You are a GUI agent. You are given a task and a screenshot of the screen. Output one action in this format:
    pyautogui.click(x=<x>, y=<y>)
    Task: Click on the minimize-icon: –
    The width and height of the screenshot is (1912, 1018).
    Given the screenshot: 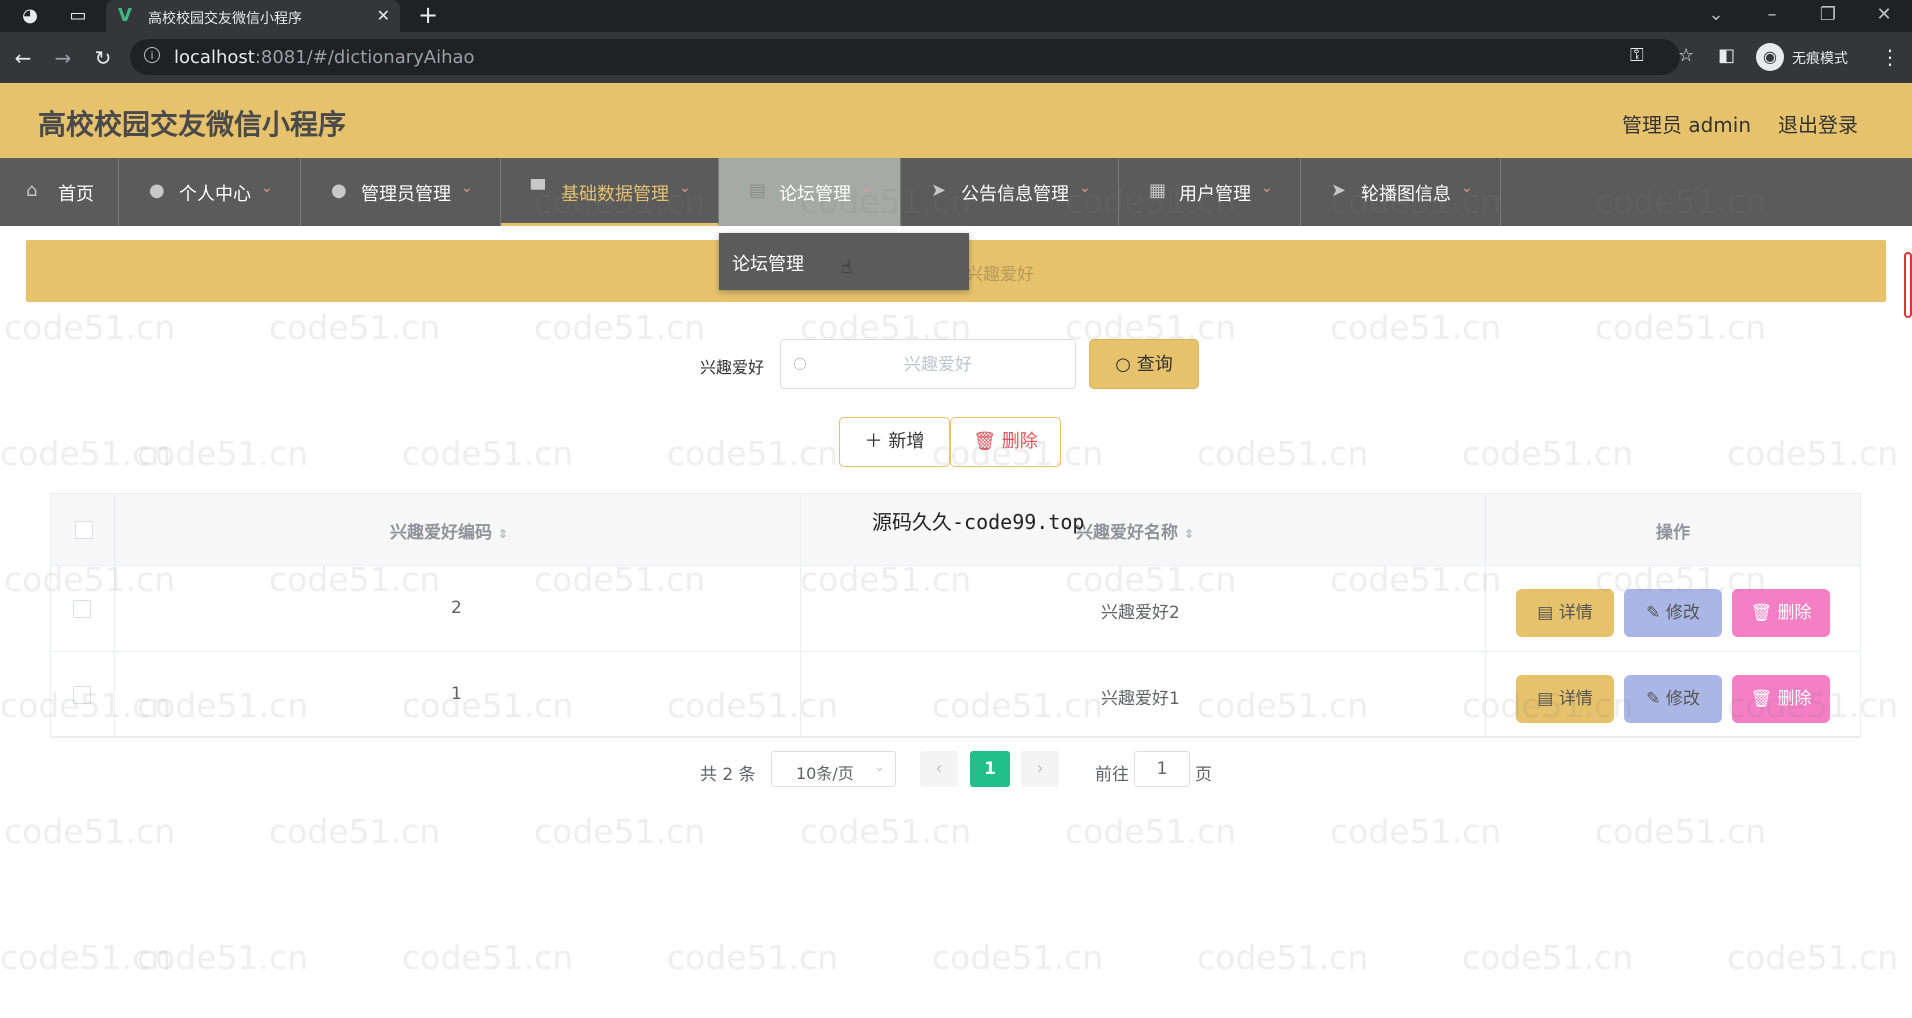 What is the action you would take?
    pyautogui.click(x=1772, y=15)
    